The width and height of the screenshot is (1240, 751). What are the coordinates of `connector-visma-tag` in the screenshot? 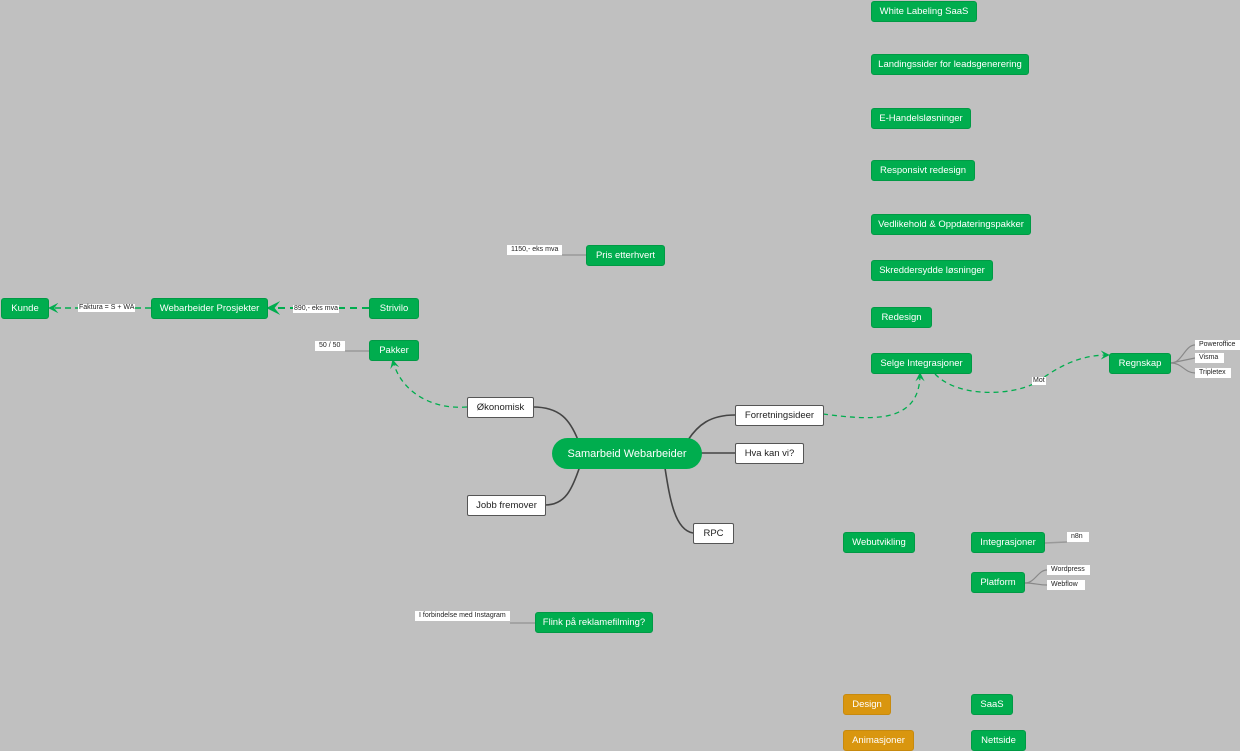 It's located at (1183, 360).